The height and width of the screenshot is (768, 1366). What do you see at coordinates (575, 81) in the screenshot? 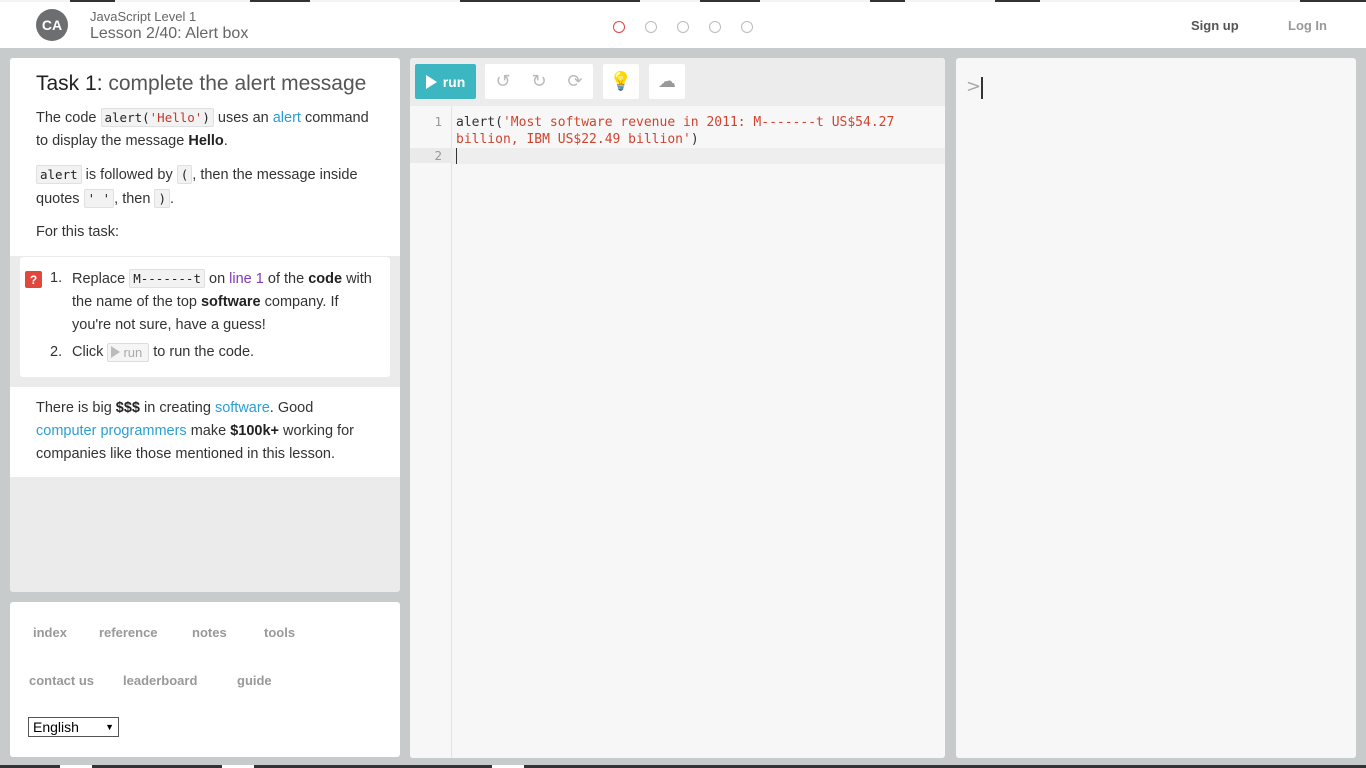
I see `reset-icon: ⟳` at bounding box center [575, 81].